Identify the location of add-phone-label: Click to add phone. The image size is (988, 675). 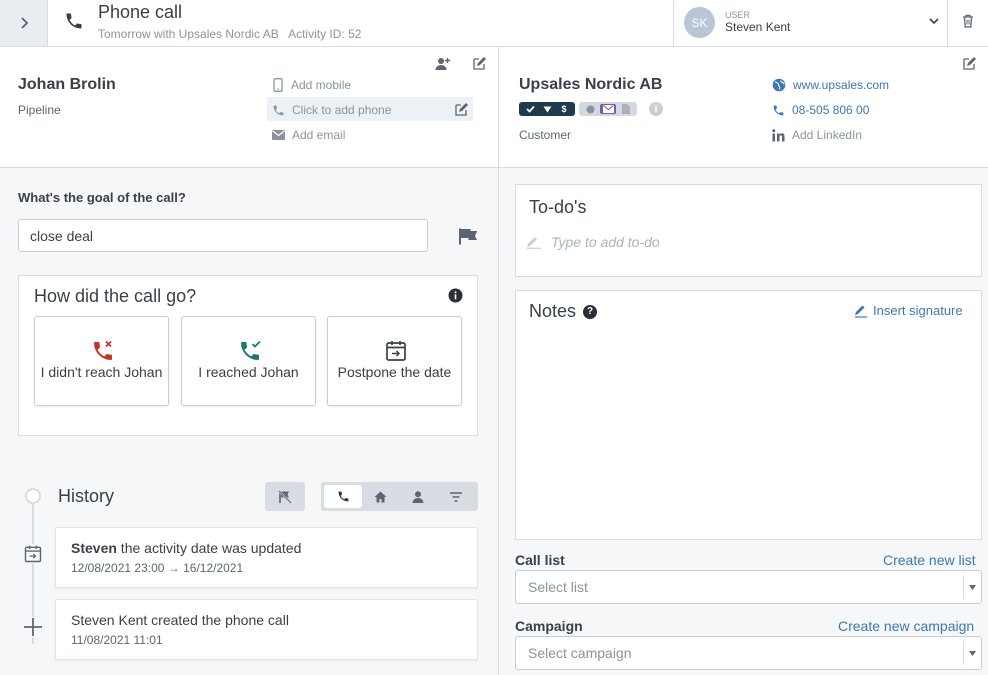
(342, 110).